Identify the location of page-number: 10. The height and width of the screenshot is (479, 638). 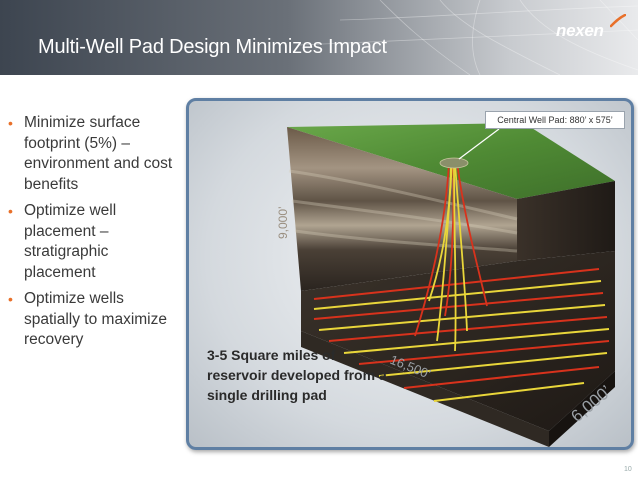
(628, 469).